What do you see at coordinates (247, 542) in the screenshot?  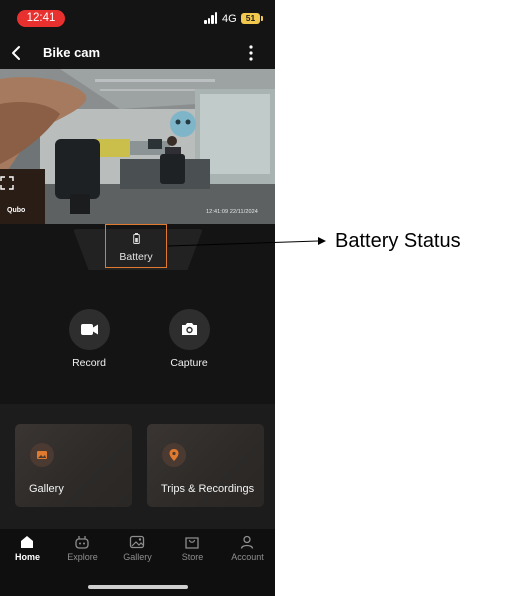 I see `account-icon` at bounding box center [247, 542].